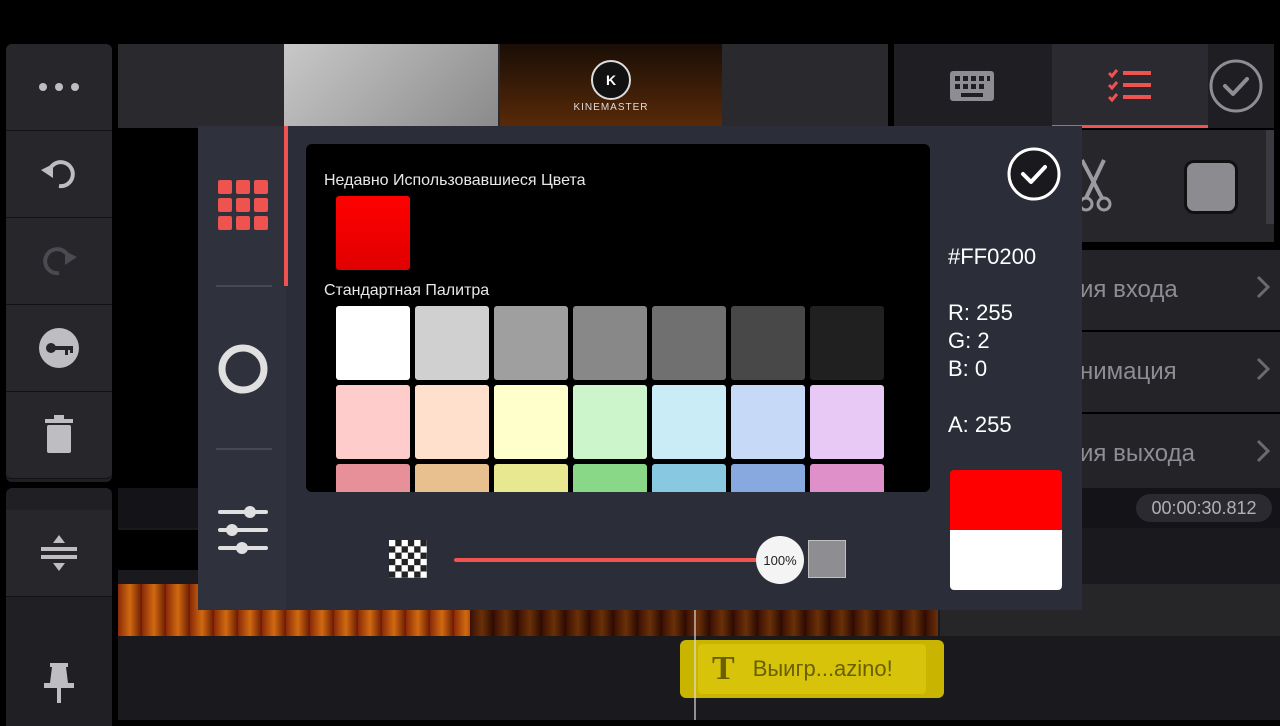 The image size is (1280, 726). I want to click on alpha-value: A: 255, so click(980, 424).